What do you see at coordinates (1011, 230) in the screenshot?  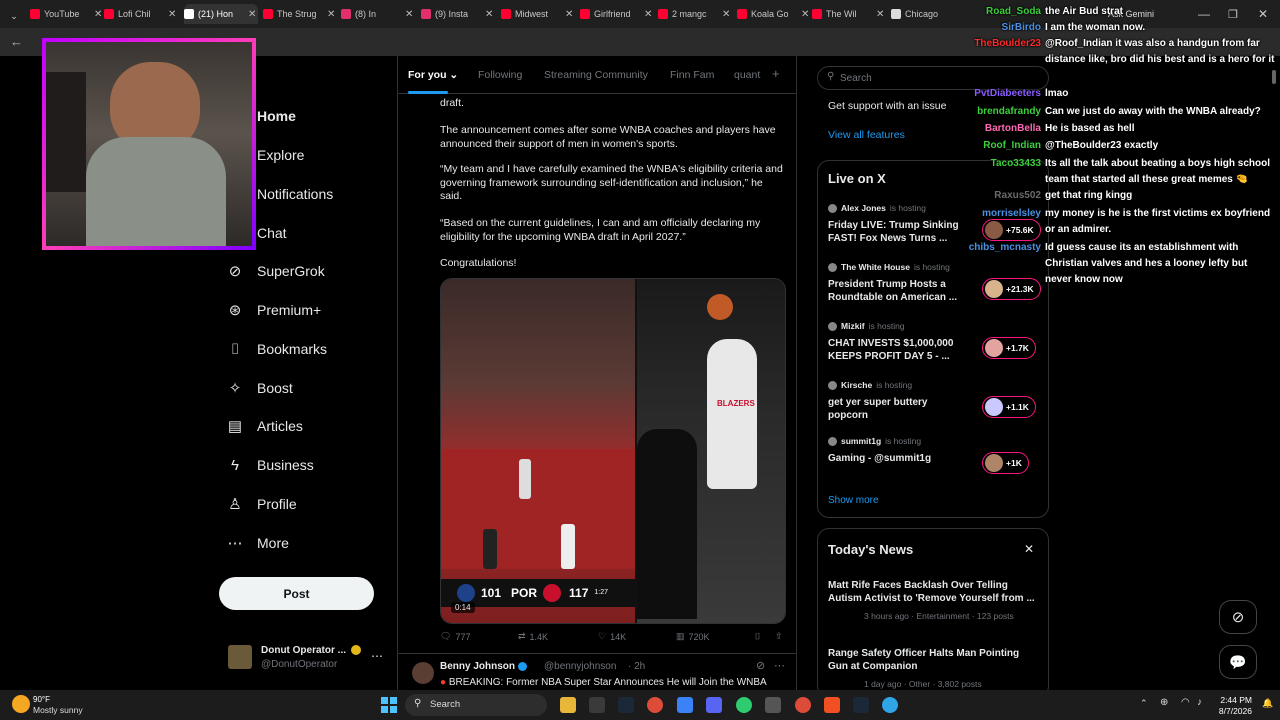 I see `live-listener-count: +75.6K` at bounding box center [1011, 230].